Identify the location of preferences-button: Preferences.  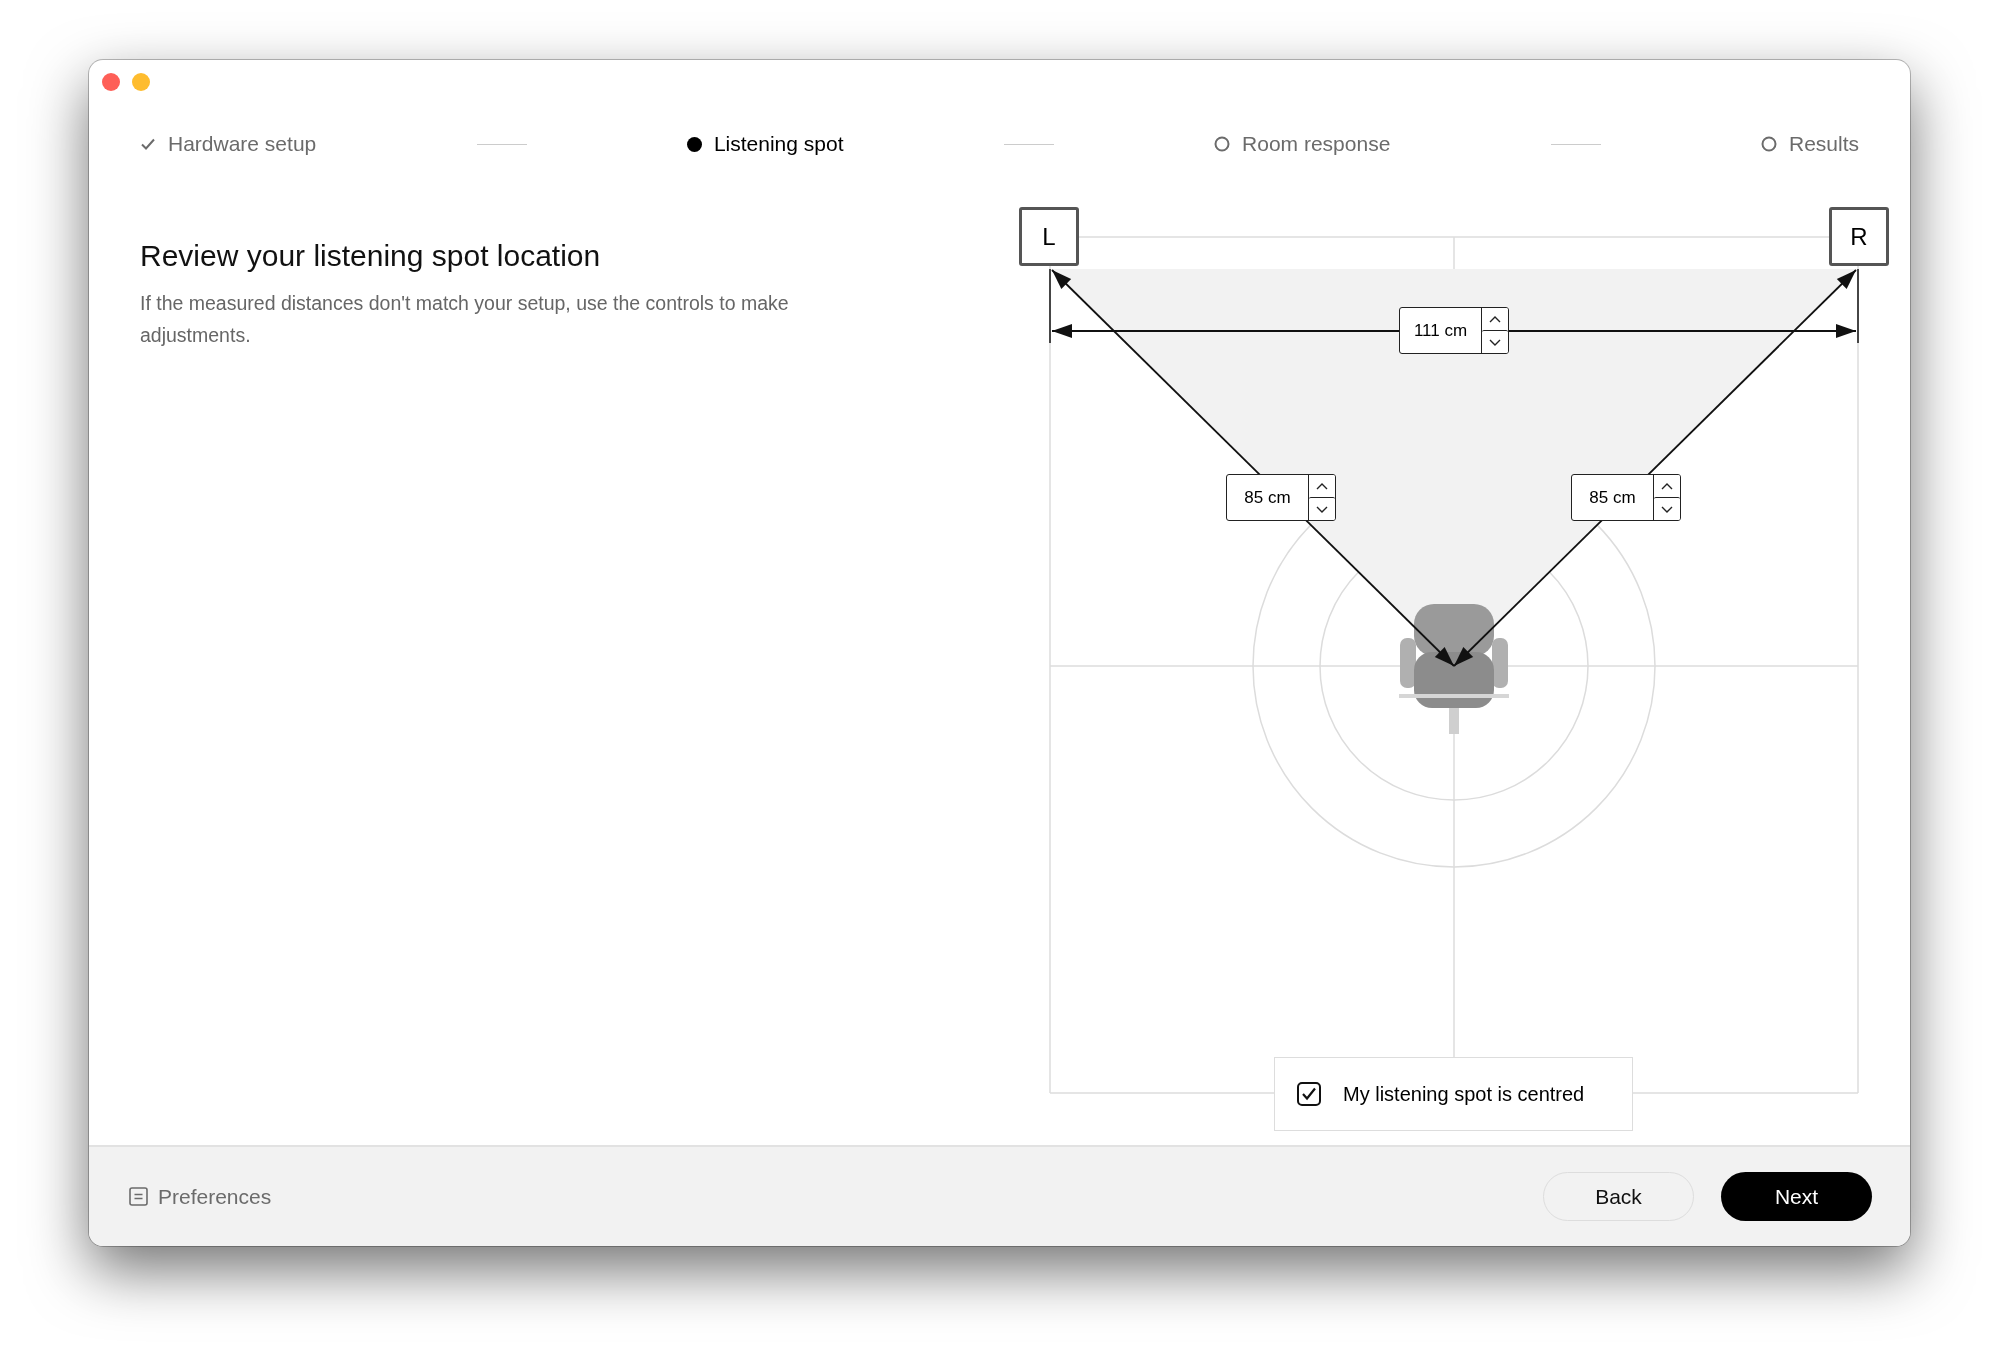
(200, 1196).